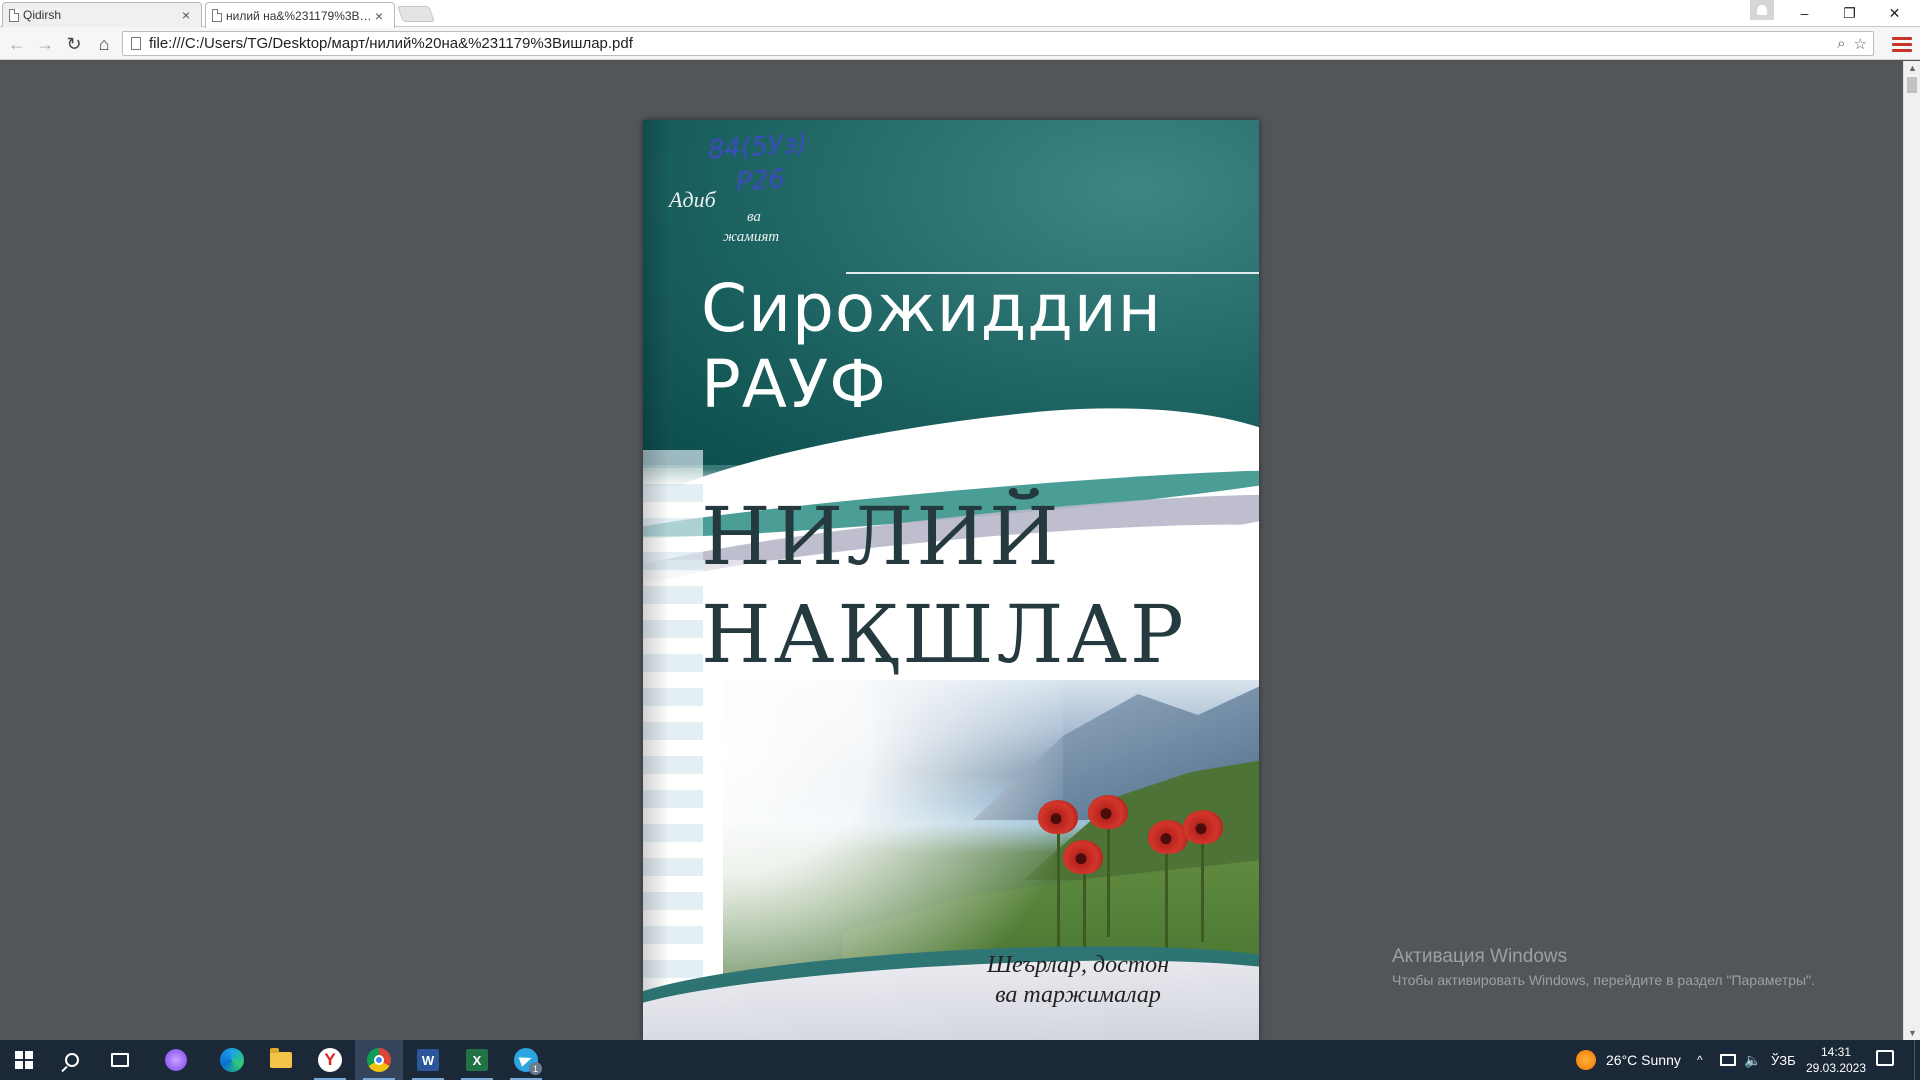 The height and width of the screenshot is (1080, 1920). I want to click on scroll-up-icon: ▲, so click(1912, 68).